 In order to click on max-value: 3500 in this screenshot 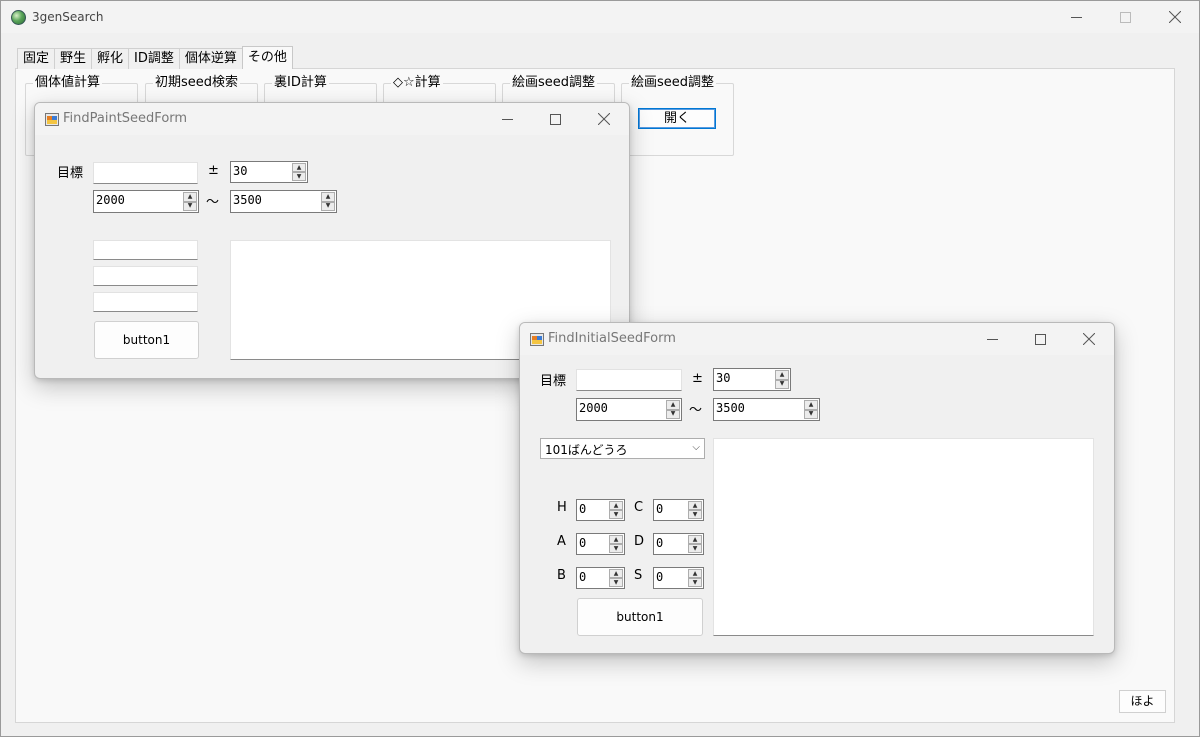, I will do `click(247, 200)`.